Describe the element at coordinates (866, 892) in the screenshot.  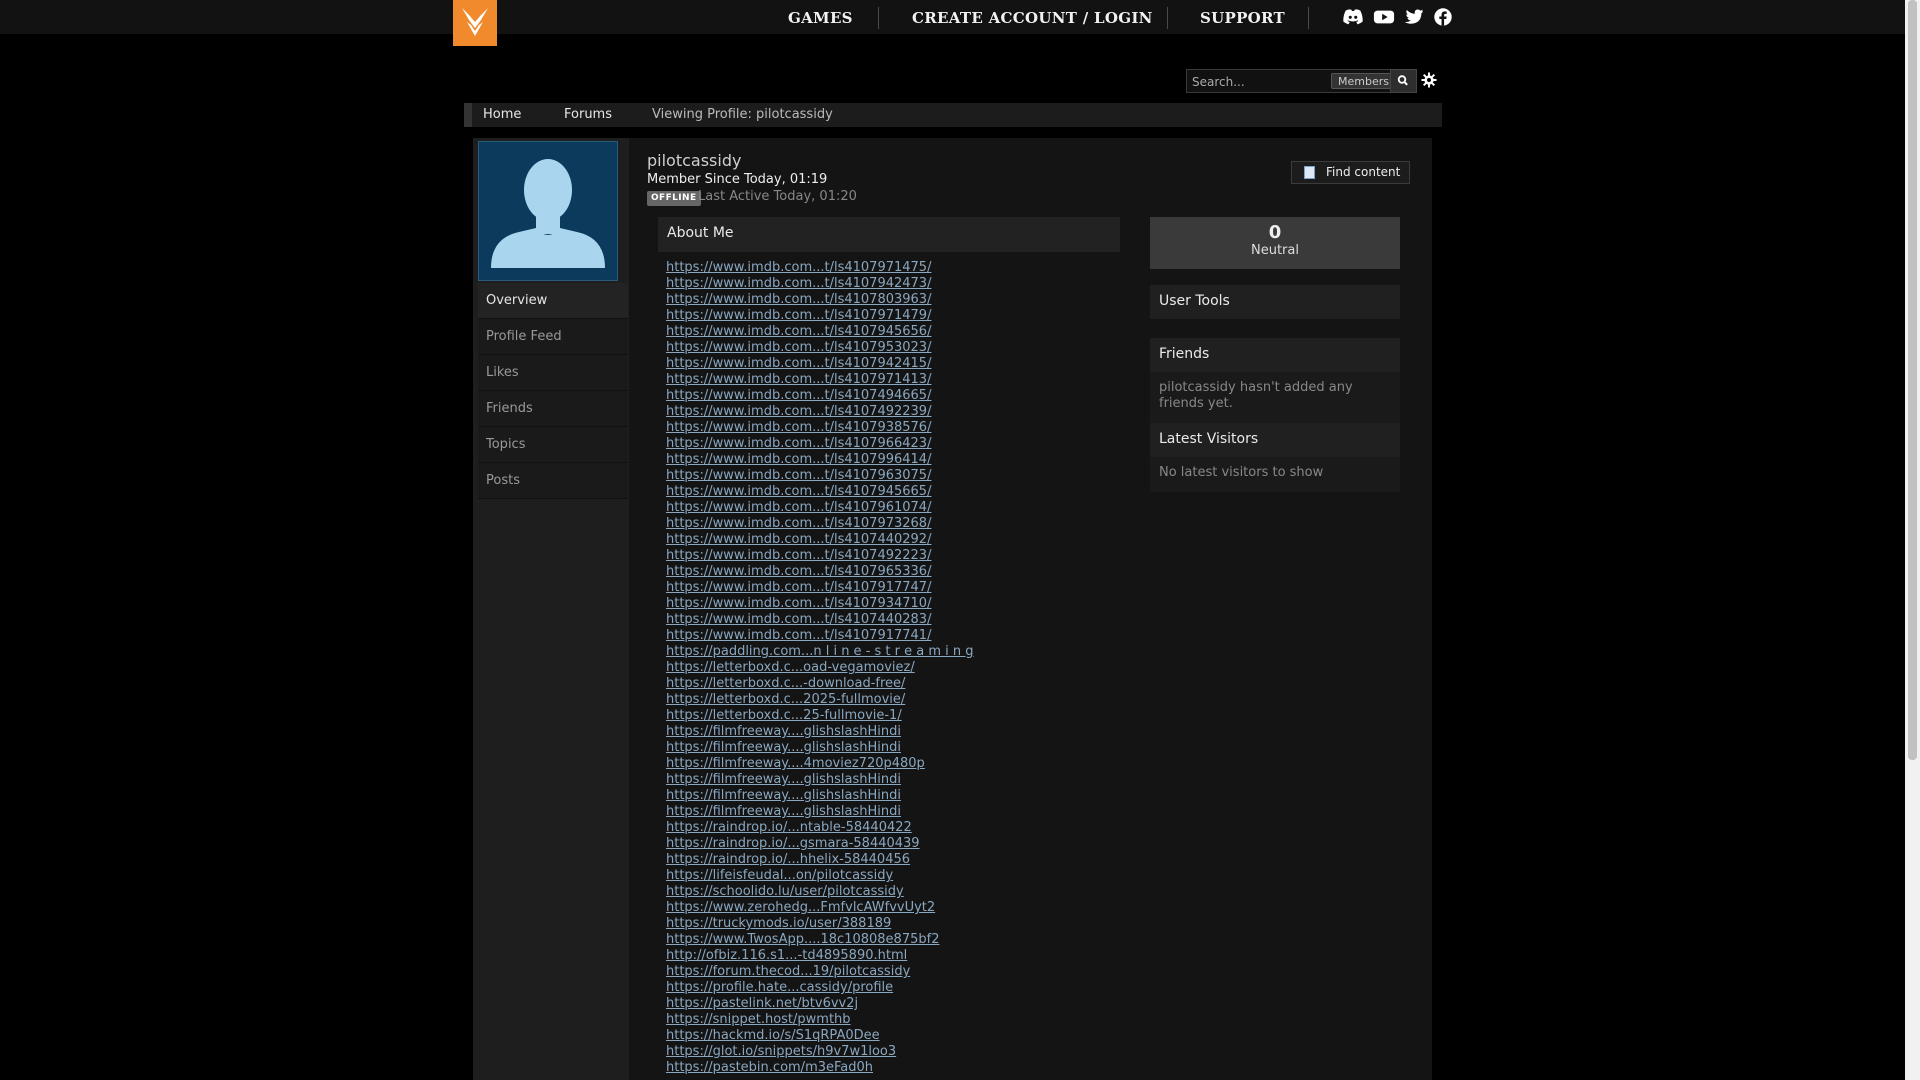
I see `about-me-link: https://schoolido.lu/user/pilotcassidy` at that location.